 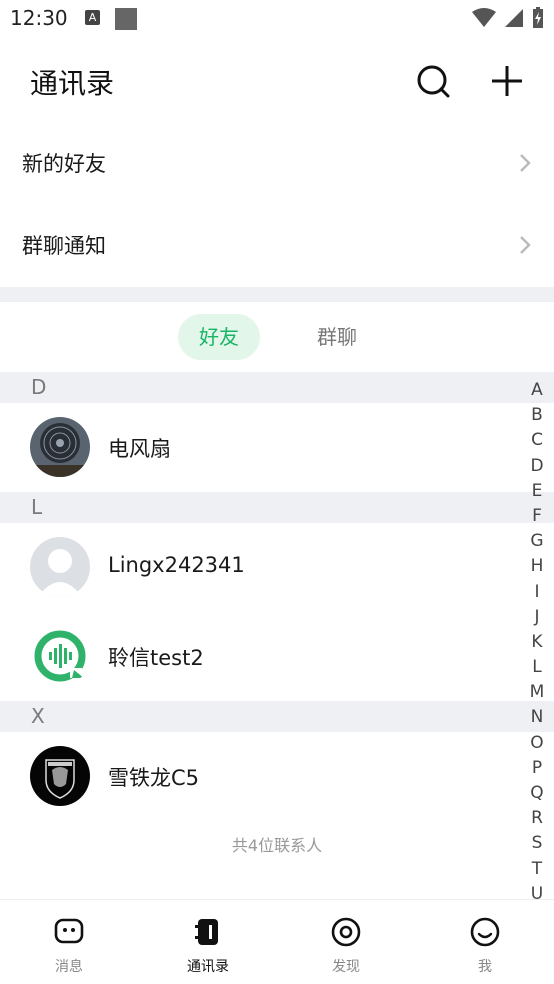 What do you see at coordinates (537, 793) in the screenshot?
I see `alphabet-letter: Q` at bounding box center [537, 793].